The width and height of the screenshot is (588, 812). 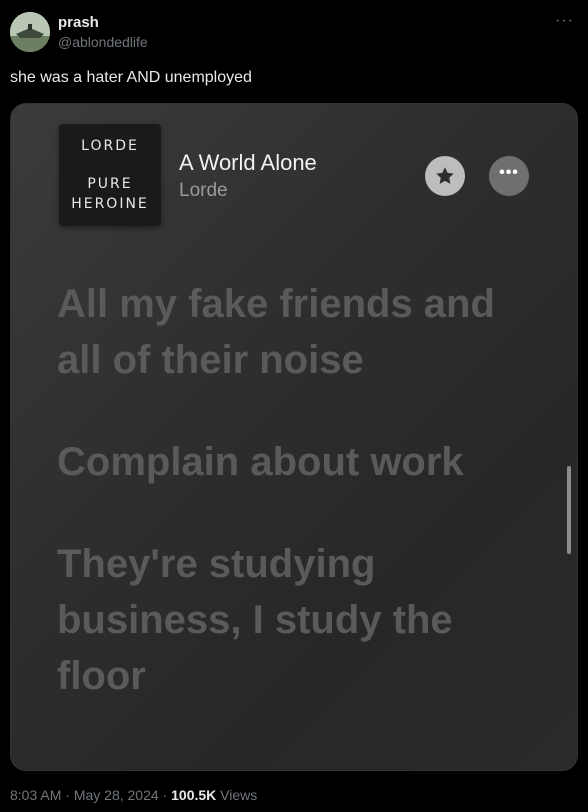 What do you see at coordinates (569, 510) in the screenshot?
I see `scrollbar` at bounding box center [569, 510].